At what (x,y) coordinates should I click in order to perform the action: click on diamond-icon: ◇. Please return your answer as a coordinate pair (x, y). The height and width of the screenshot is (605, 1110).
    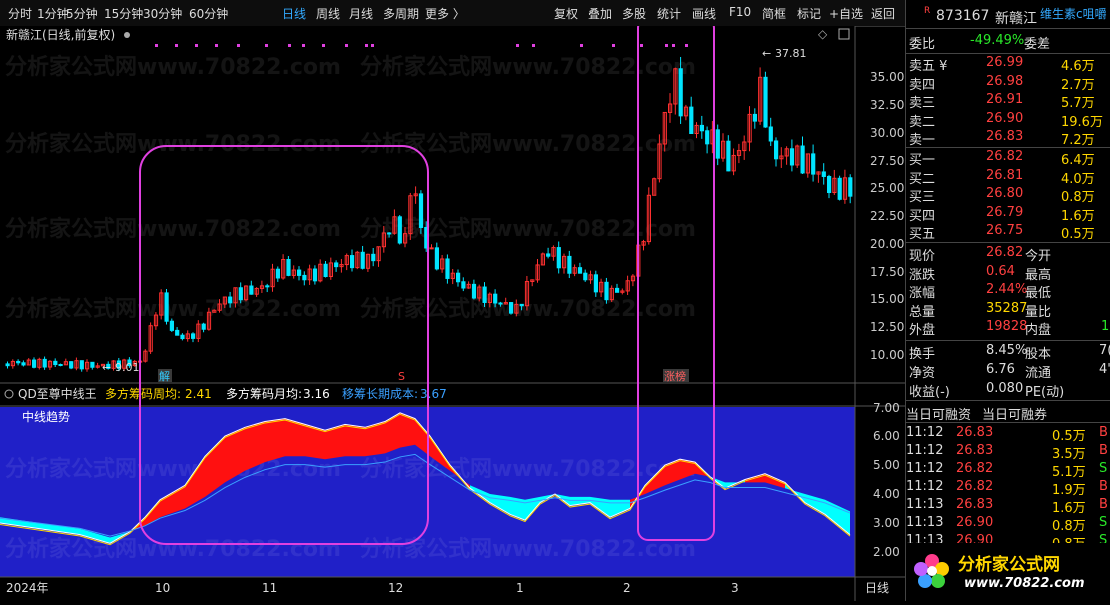
    Looking at the image, I should click on (823, 34).